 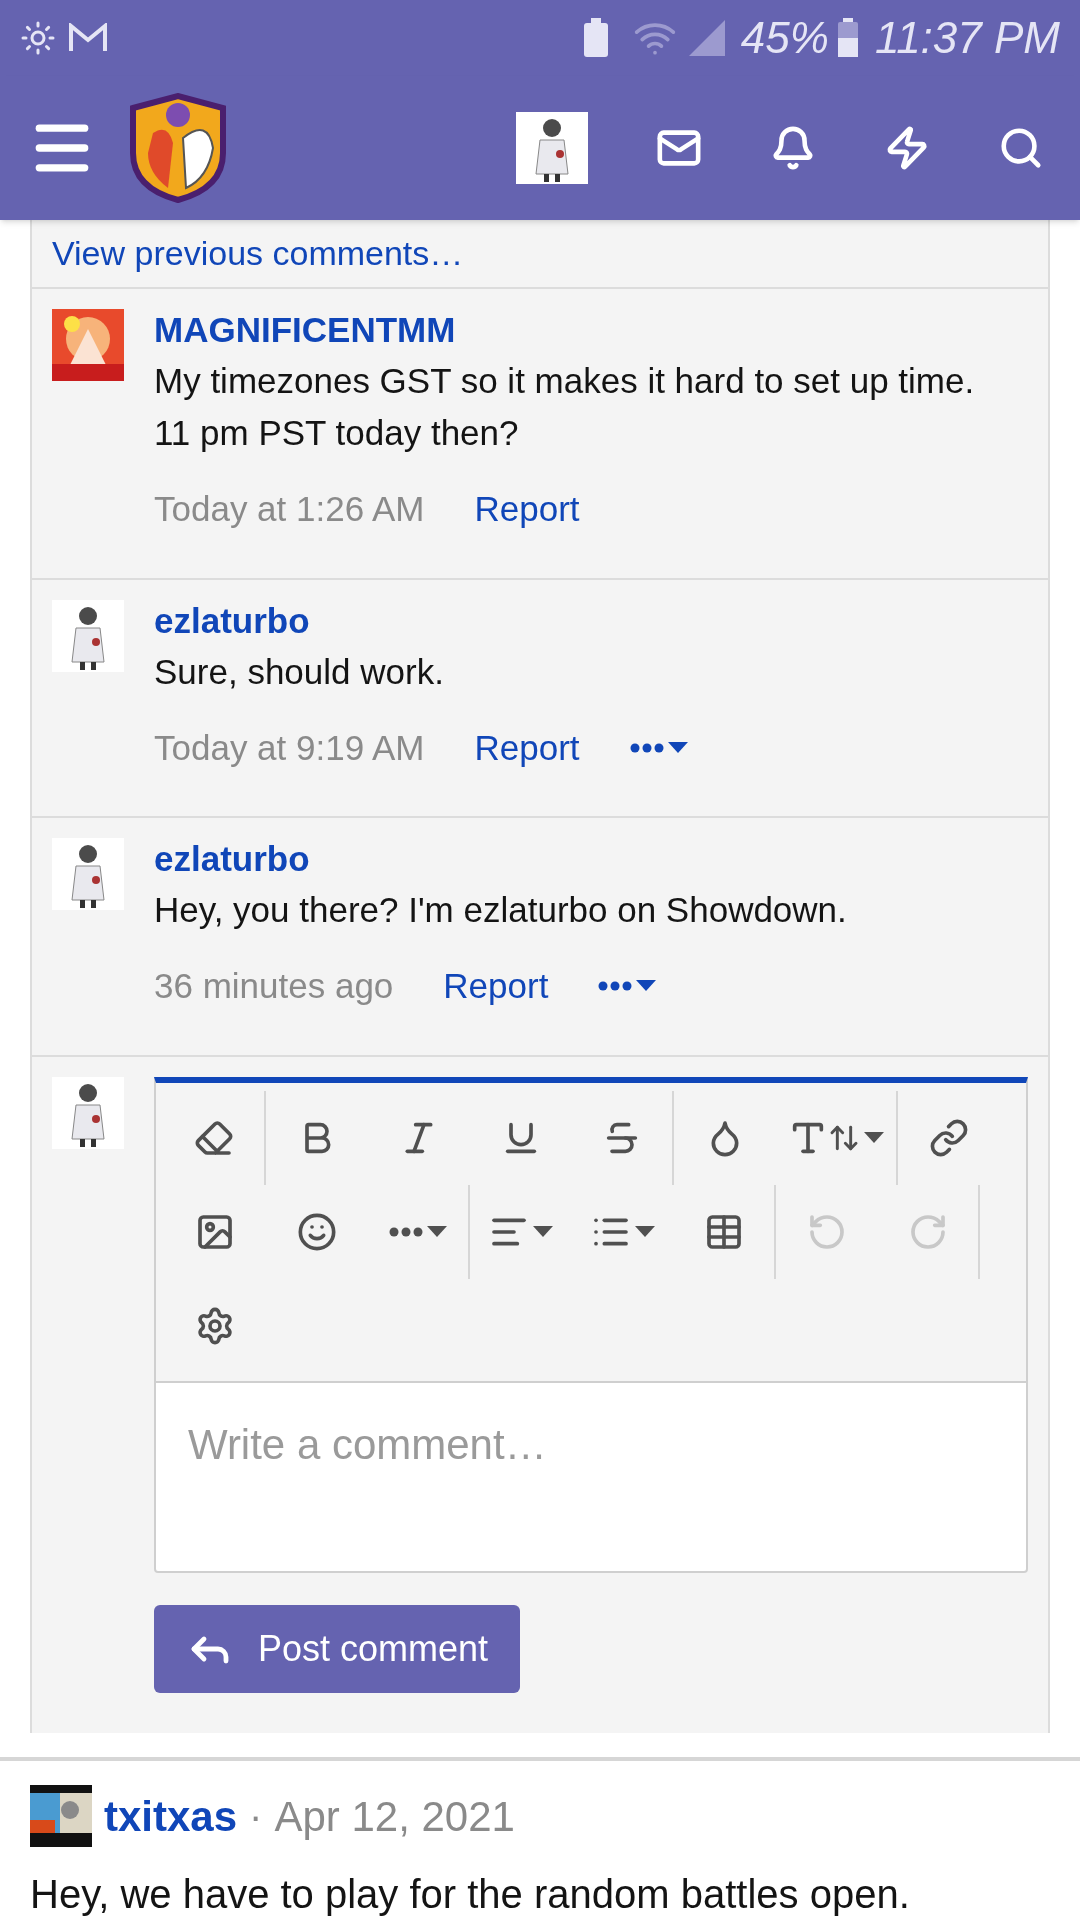 What do you see at coordinates (470, 1894) in the screenshot?
I see `post-text: Hey, we have to play for the random battles open.` at bounding box center [470, 1894].